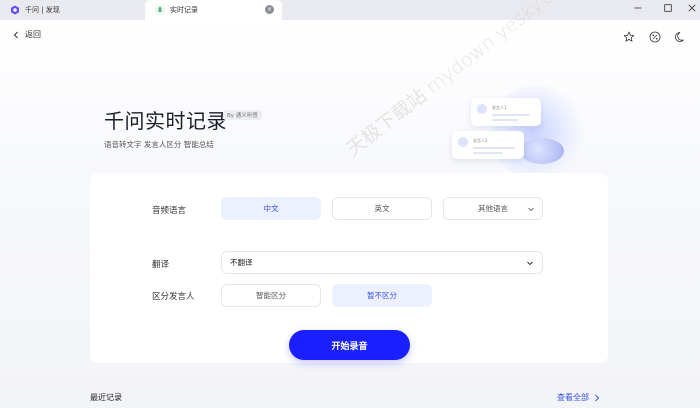 The height and width of the screenshot is (408, 700). I want to click on translate-label: 翻译, so click(161, 265).